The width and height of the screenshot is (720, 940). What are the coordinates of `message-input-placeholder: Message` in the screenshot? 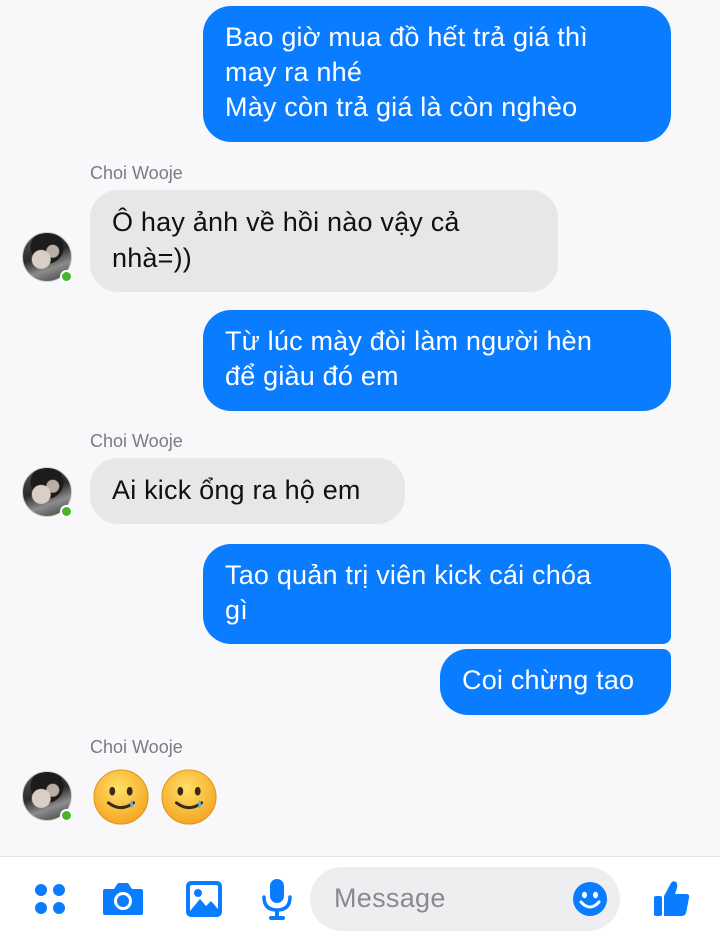 It's located at (390, 898).